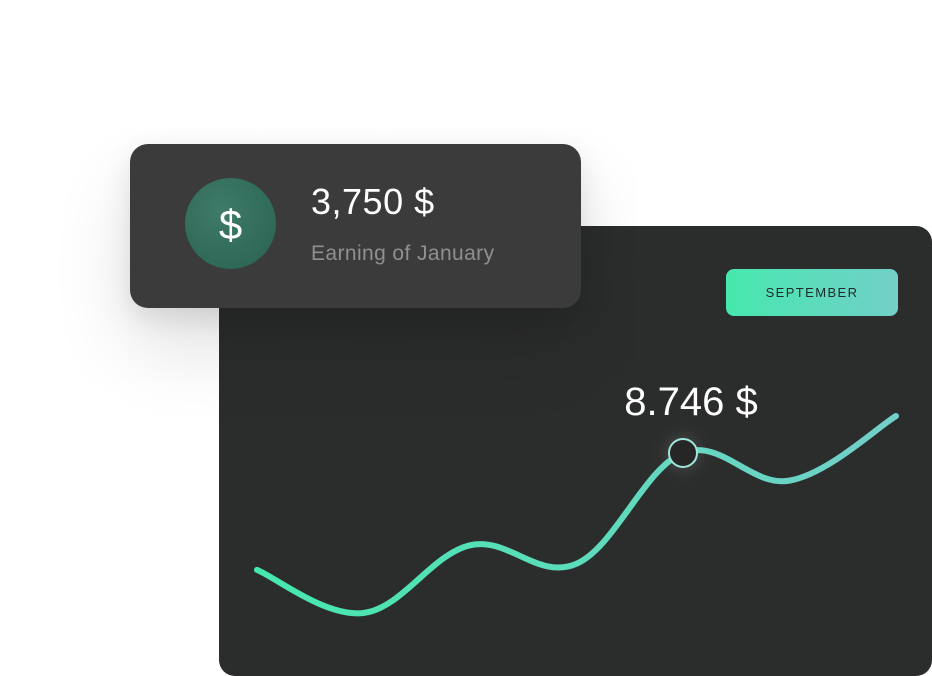  What do you see at coordinates (355, 226) in the screenshot?
I see `earning-card: $ 3,750 $ Earning of January` at bounding box center [355, 226].